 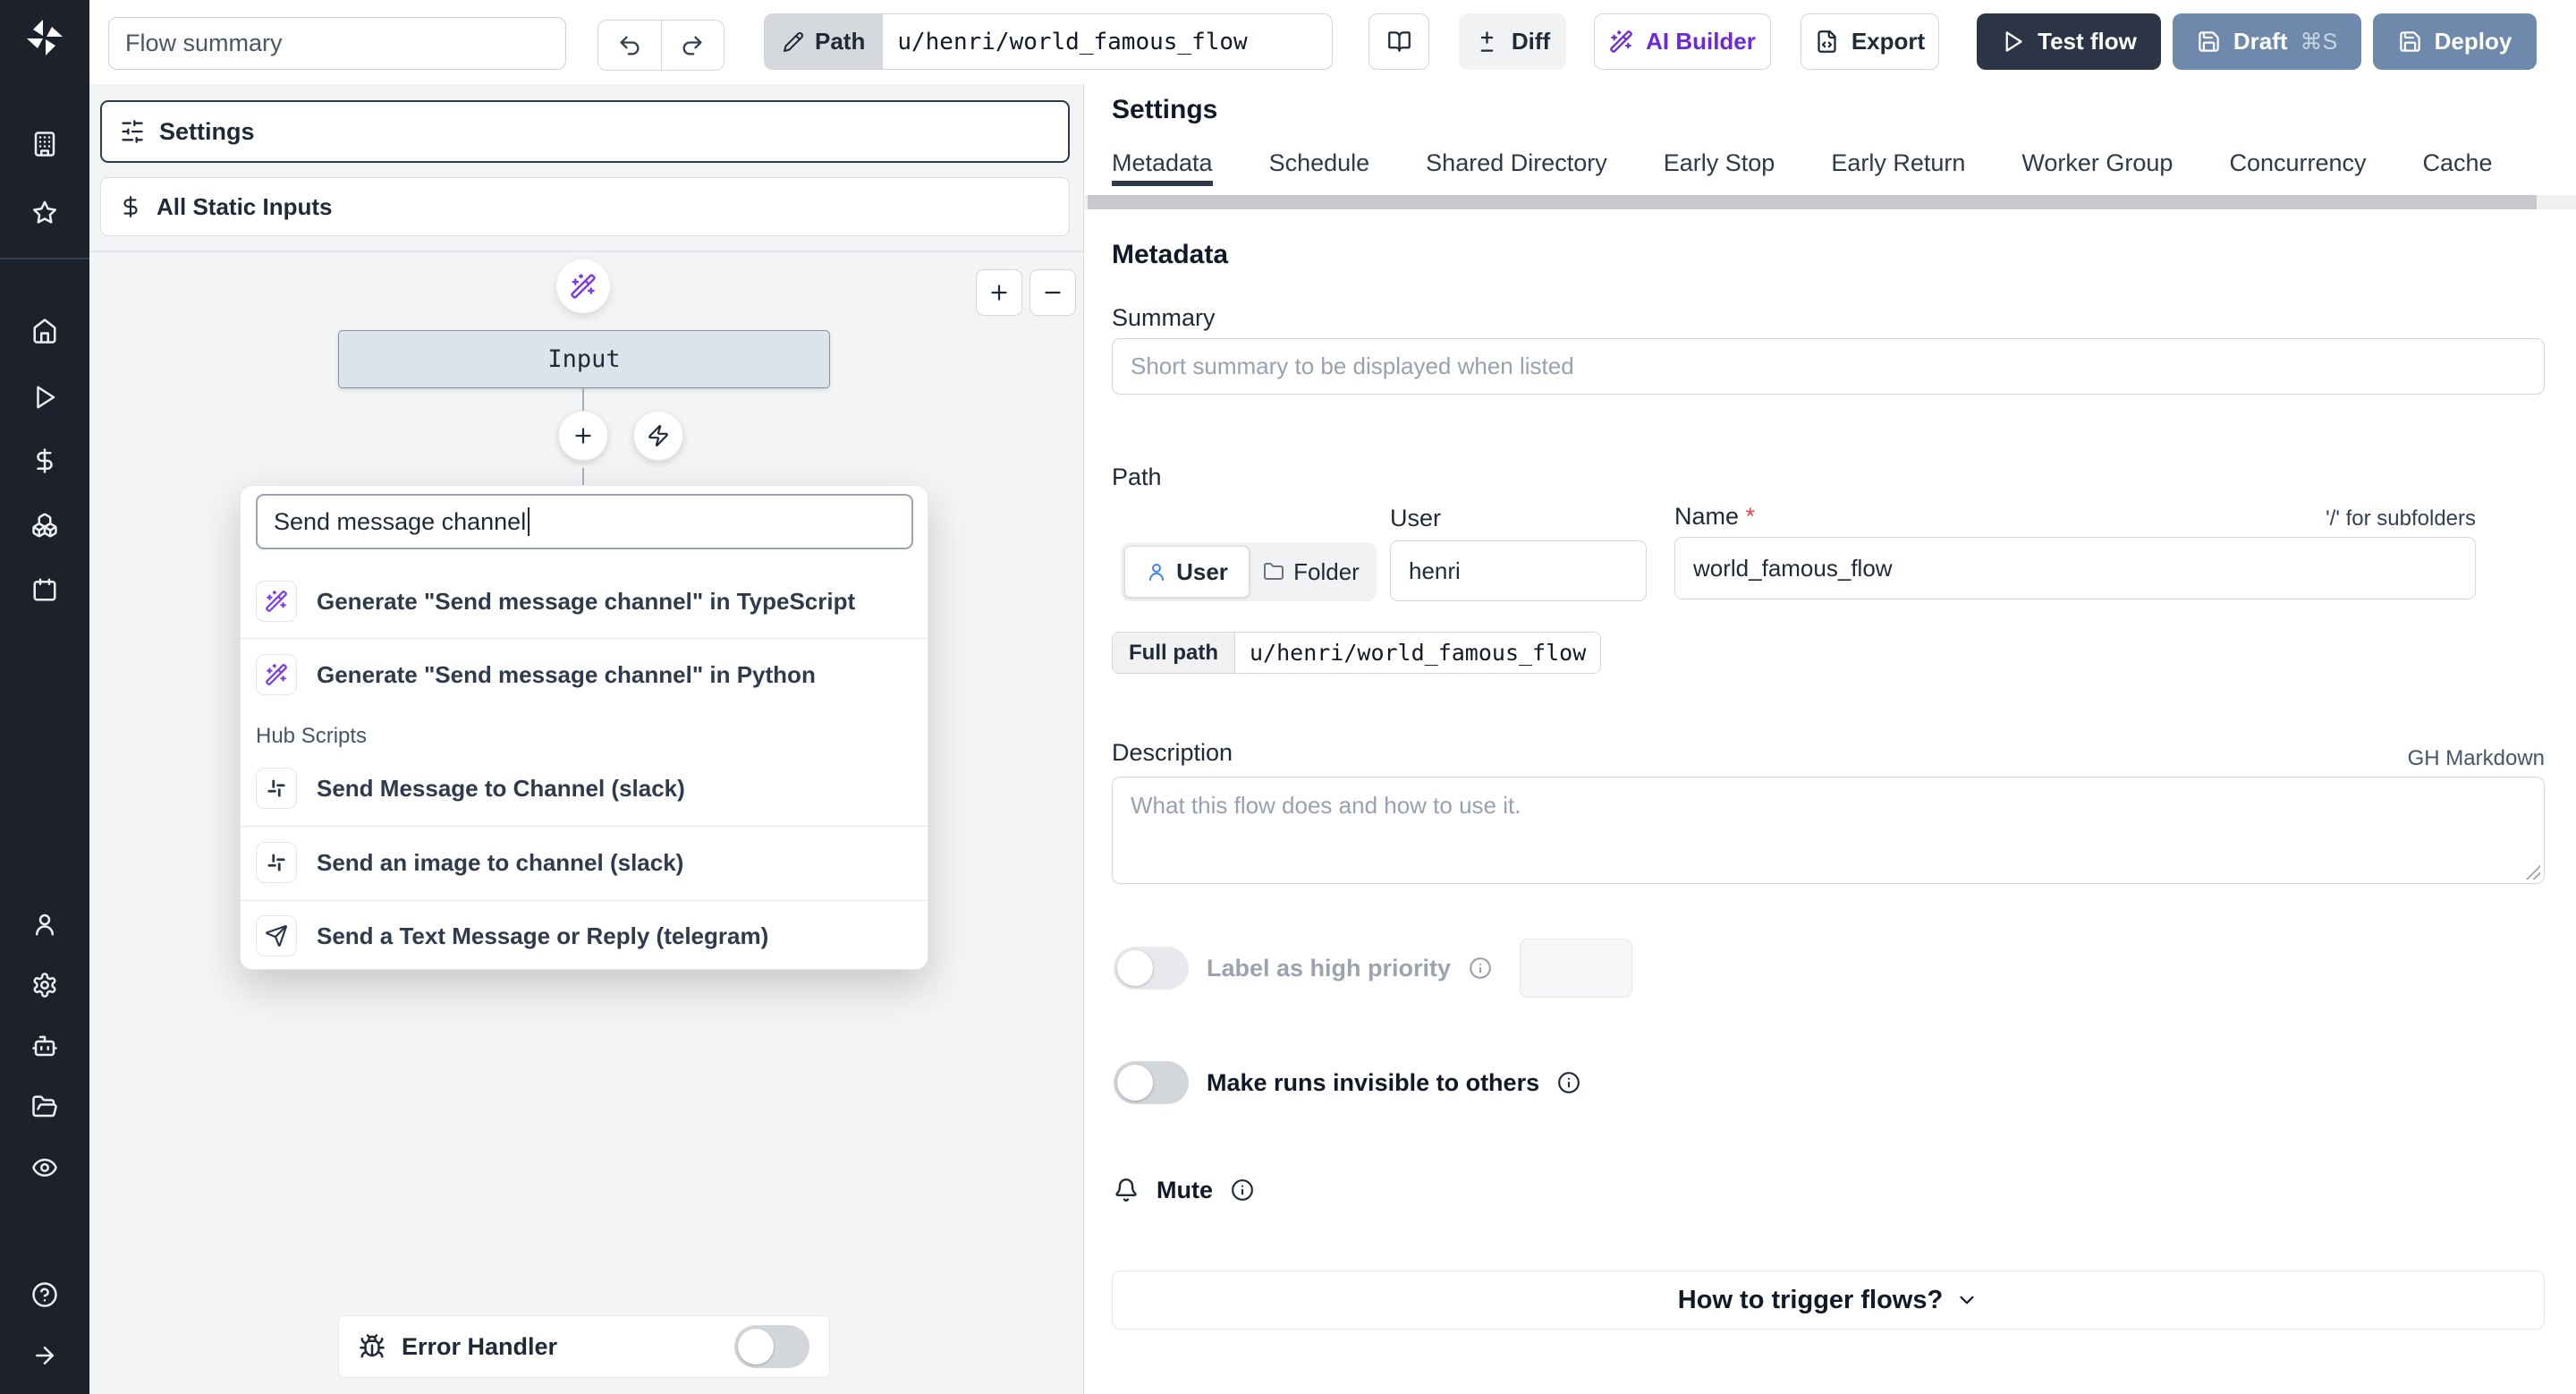 I want to click on add-trigger-button, so click(x=658, y=436).